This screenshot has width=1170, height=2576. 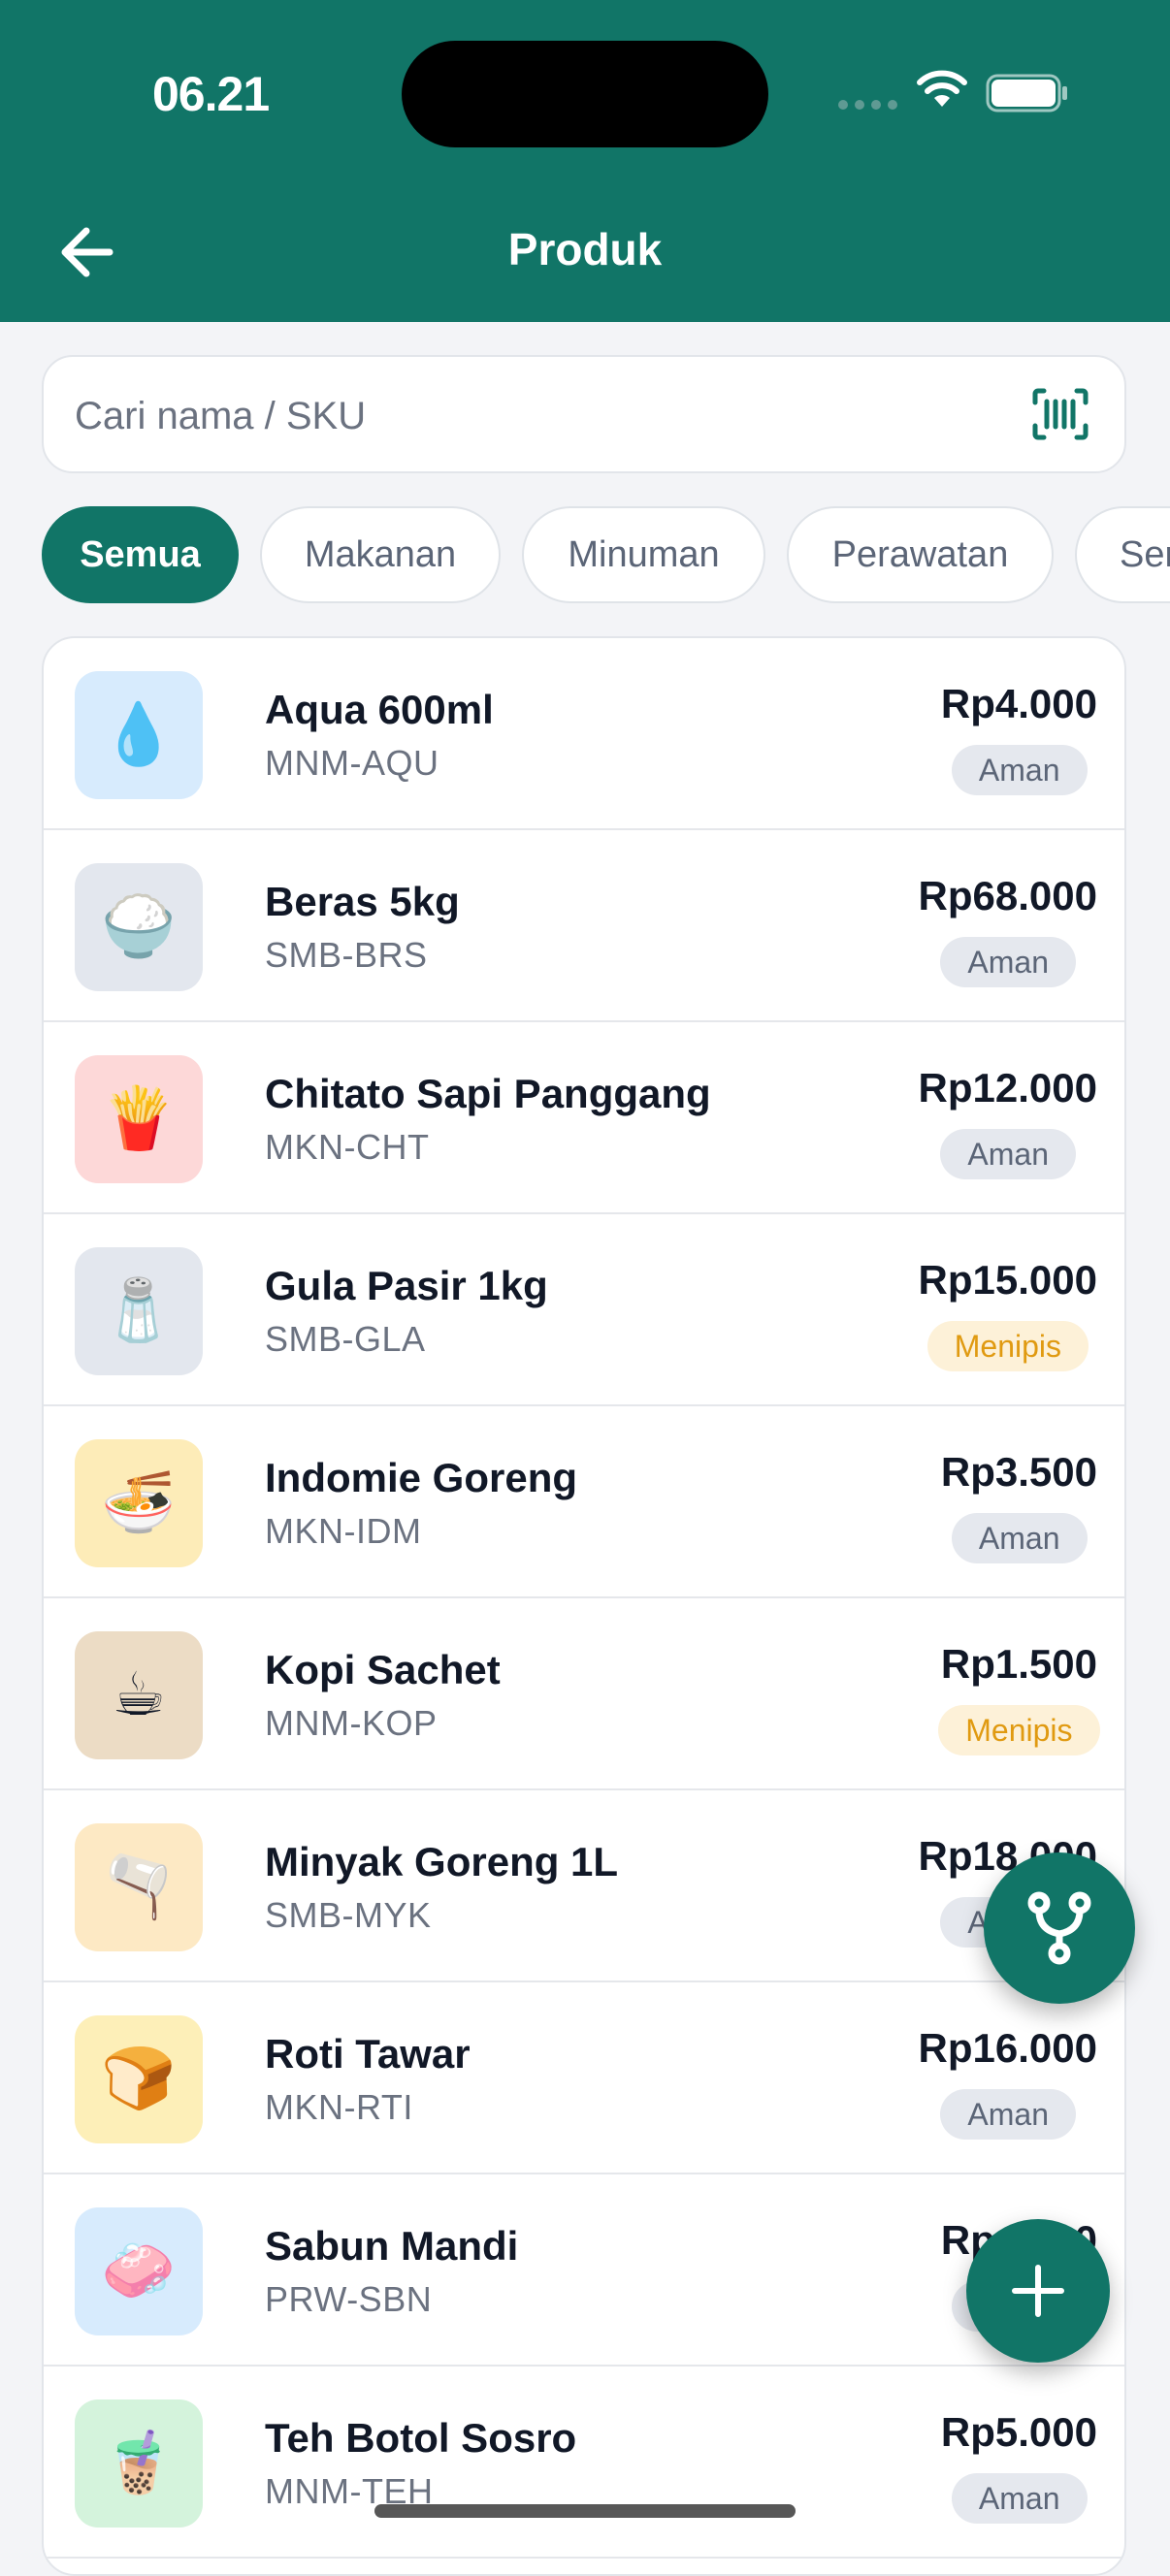 What do you see at coordinates (584, 926) in the screenshot?
I see `product-row: 🍚 Beras 5kg SMB-BRS Rp68.000 Aman` at bounding box center [584, 926].